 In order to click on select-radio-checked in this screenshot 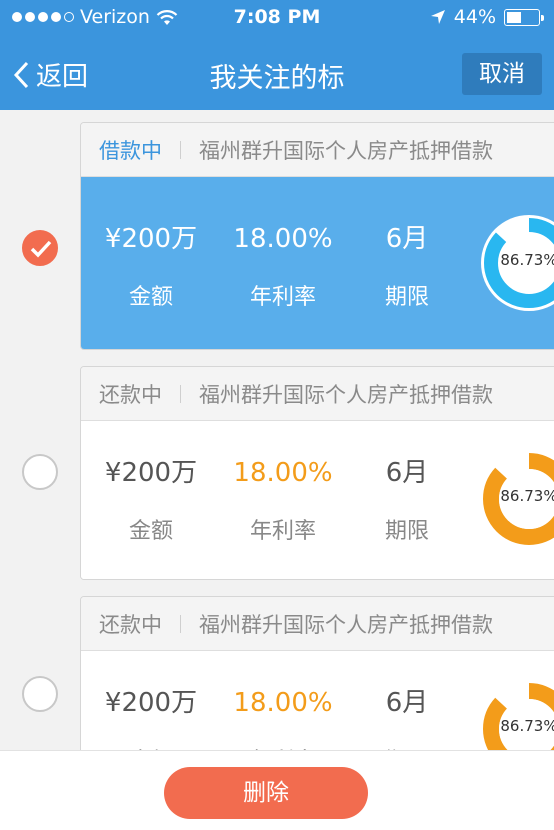, I will do `click(40, 248)`.